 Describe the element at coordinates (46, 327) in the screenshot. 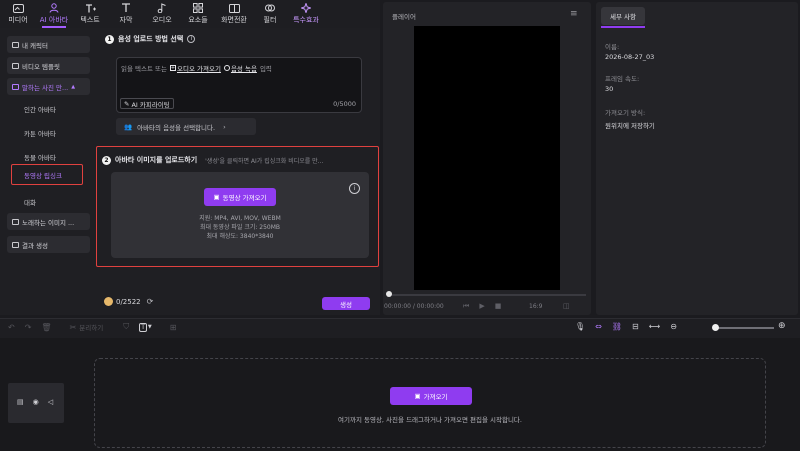

I see `delete-icon: 🗑` at that location.